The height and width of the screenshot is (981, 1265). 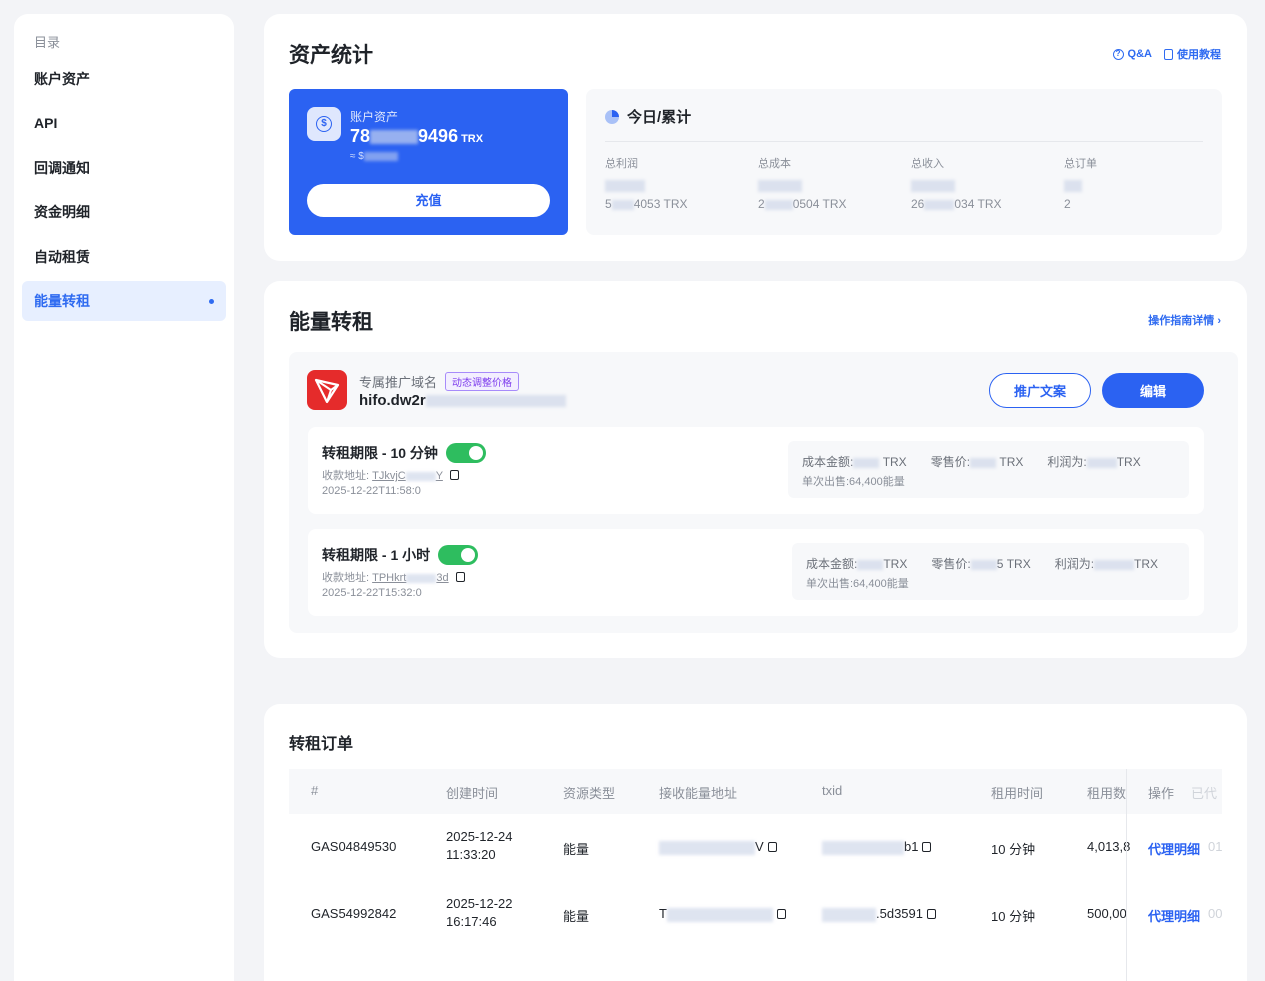 What do you see at coordinates (894, 462) in the screenshot?
I see `cost-unit: TRX` at bounding box center [894, 462].